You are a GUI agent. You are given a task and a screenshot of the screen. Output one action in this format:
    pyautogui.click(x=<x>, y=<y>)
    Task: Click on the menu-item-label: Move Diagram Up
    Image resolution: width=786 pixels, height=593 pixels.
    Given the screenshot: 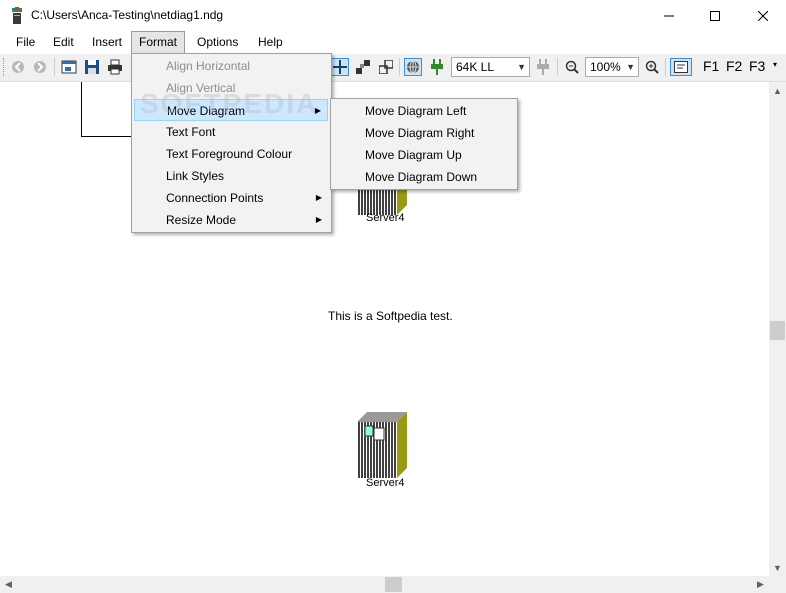 What is the action you would take?
    pyautogui.click(x=413, y=155)
    